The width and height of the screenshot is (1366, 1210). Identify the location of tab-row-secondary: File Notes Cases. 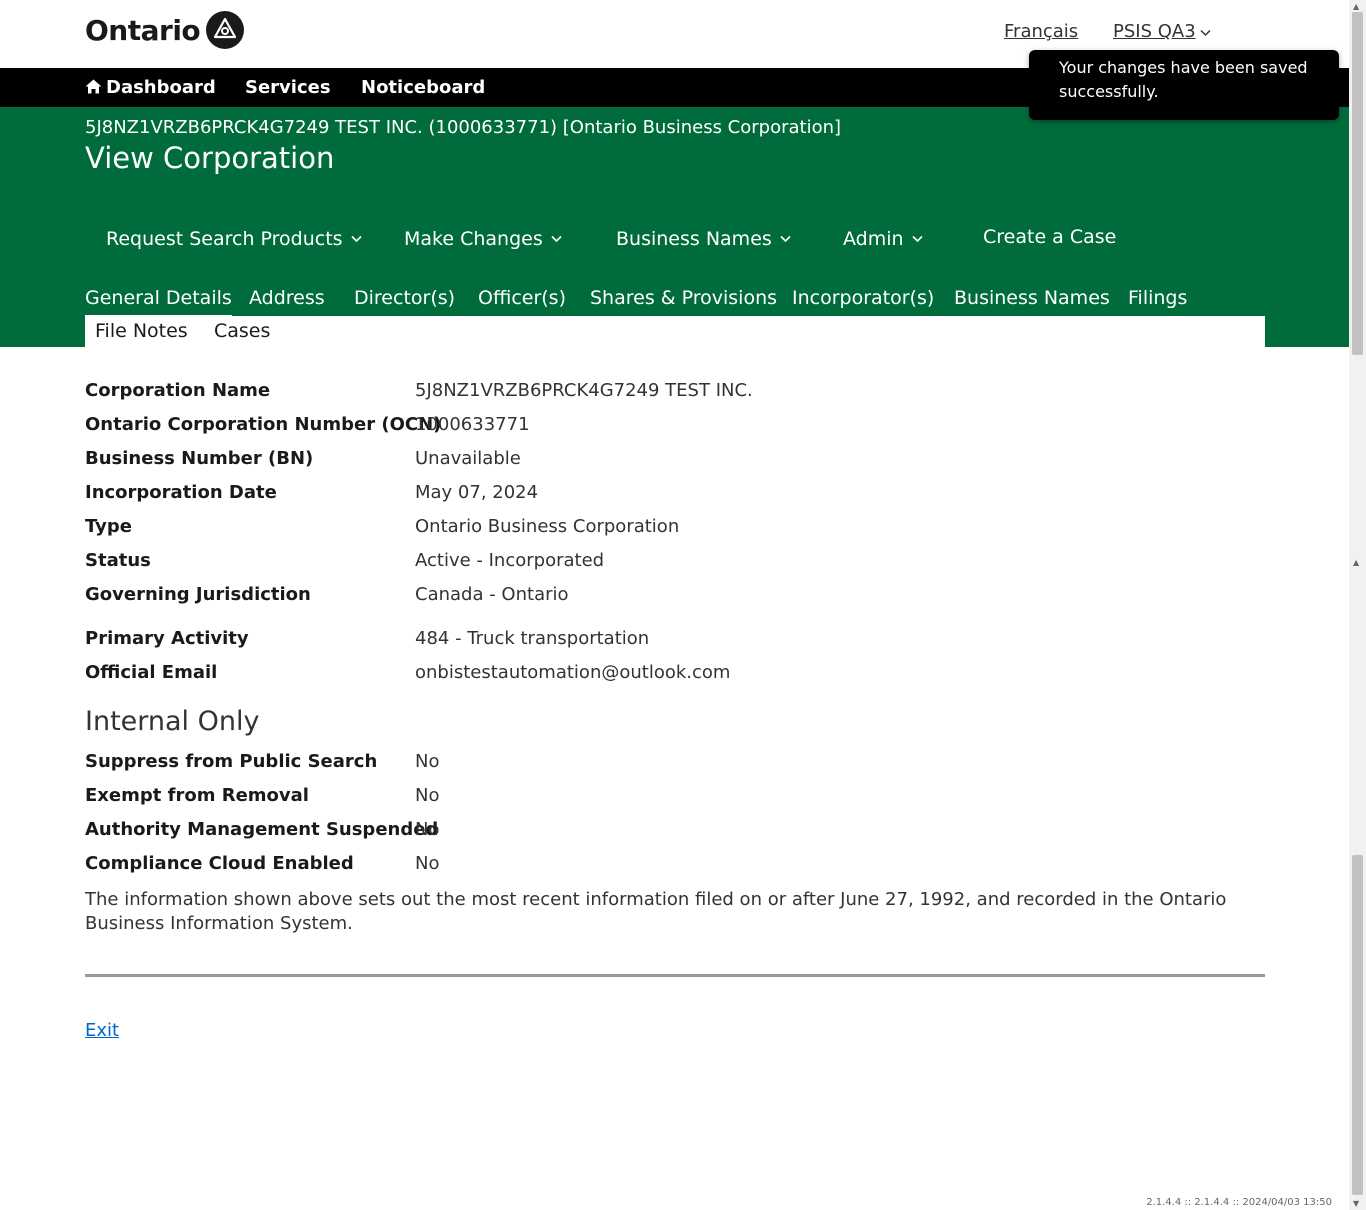
(675, 333).